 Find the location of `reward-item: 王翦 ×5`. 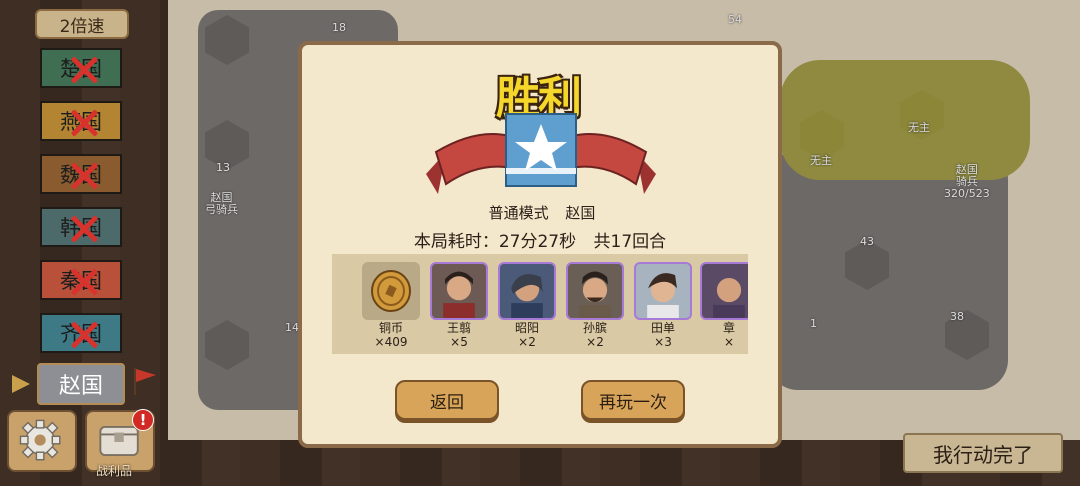

reward-item: 王翦 ×5 is located at coordinates (459, 307).